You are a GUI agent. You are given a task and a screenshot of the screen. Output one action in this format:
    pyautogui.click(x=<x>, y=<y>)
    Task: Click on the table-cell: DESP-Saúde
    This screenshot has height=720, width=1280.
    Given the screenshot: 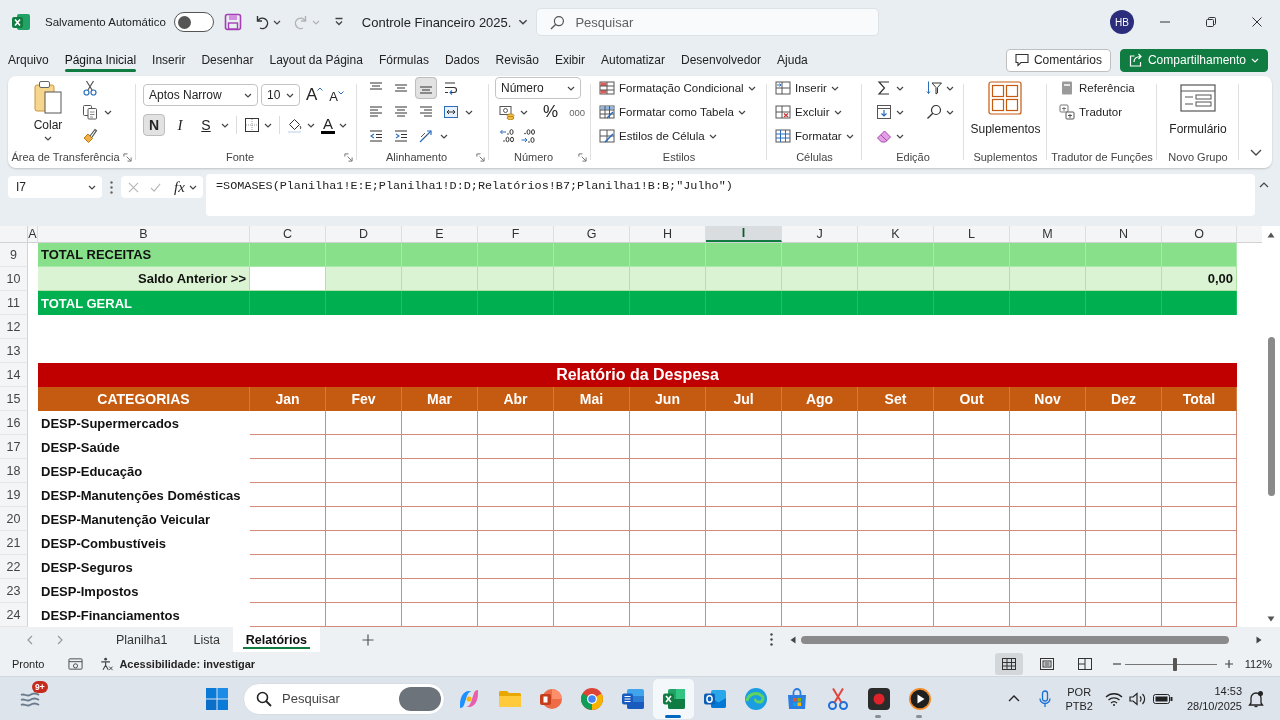 What is the action you would take?
    pyautogui.click(x=144, y=447)
    